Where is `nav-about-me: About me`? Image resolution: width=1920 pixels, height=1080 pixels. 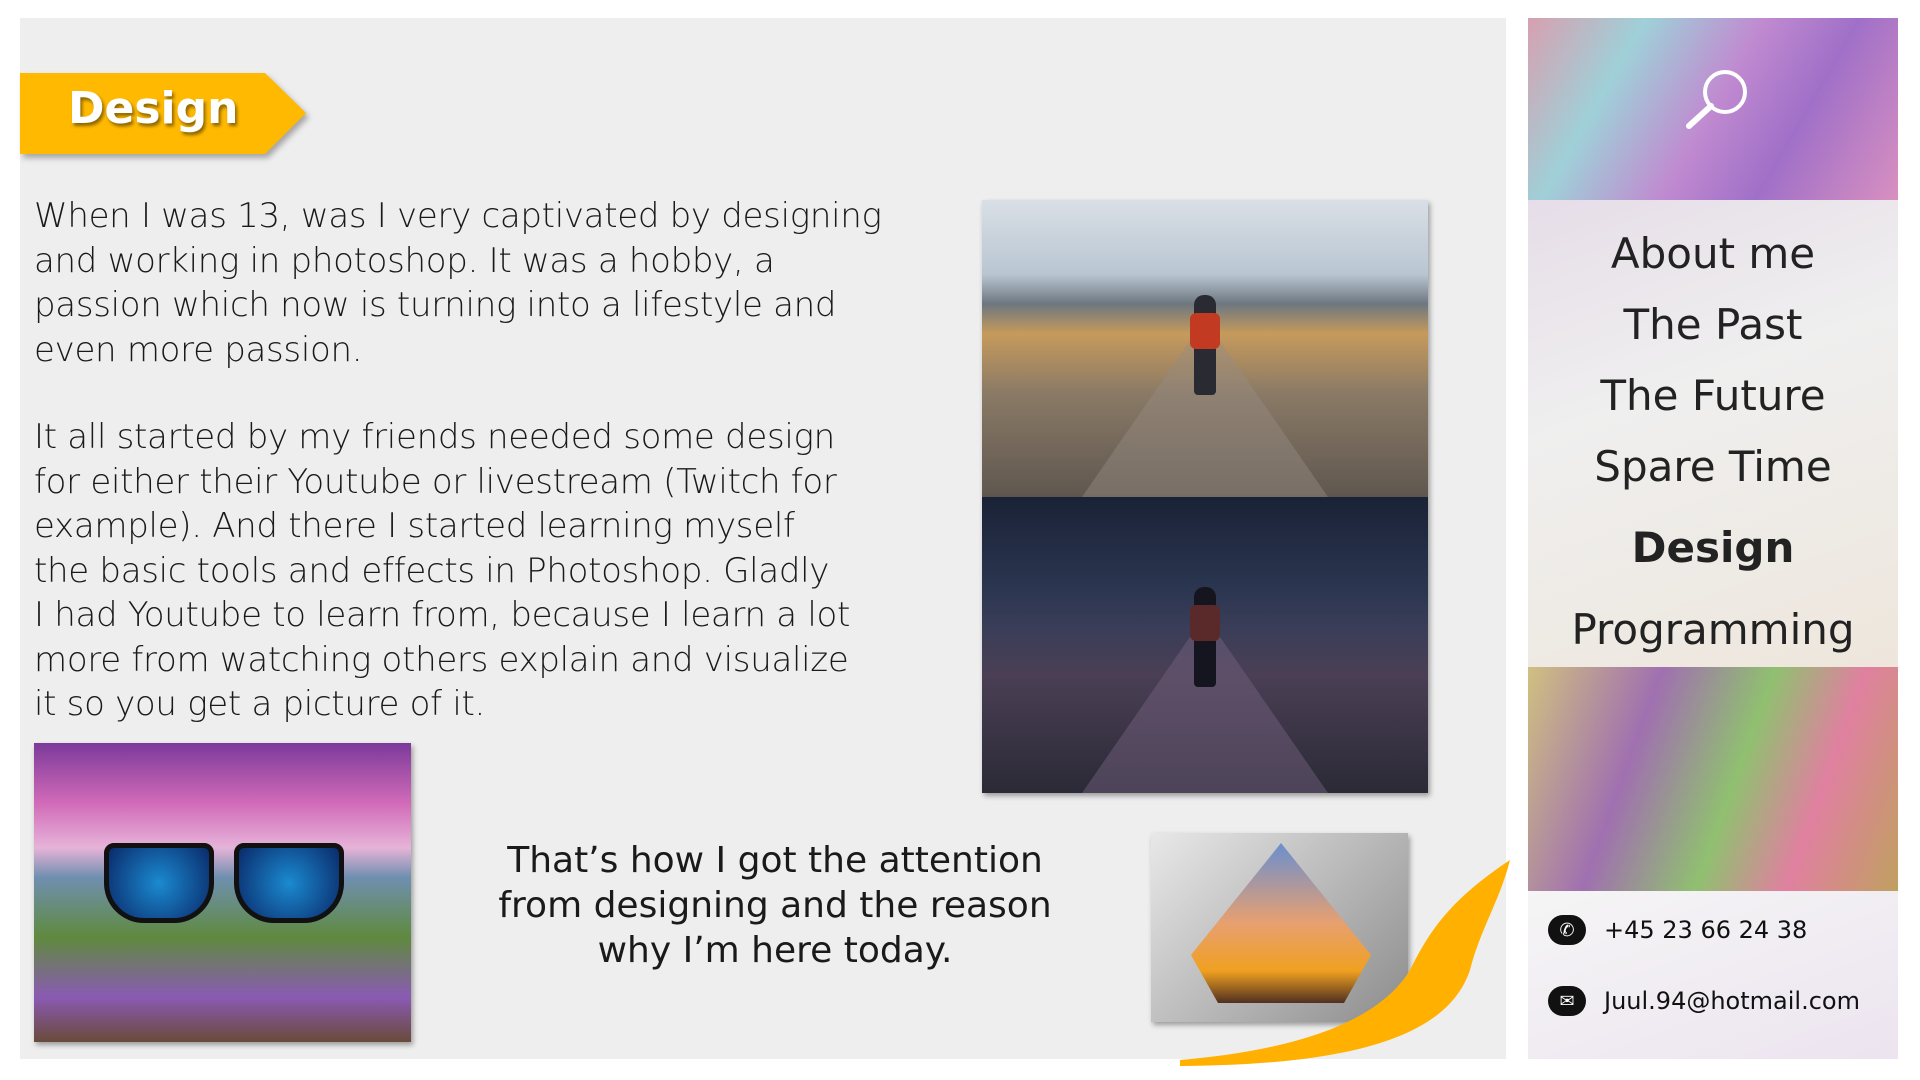
nav-about-me: About me is located at coordinates (1713, 253).